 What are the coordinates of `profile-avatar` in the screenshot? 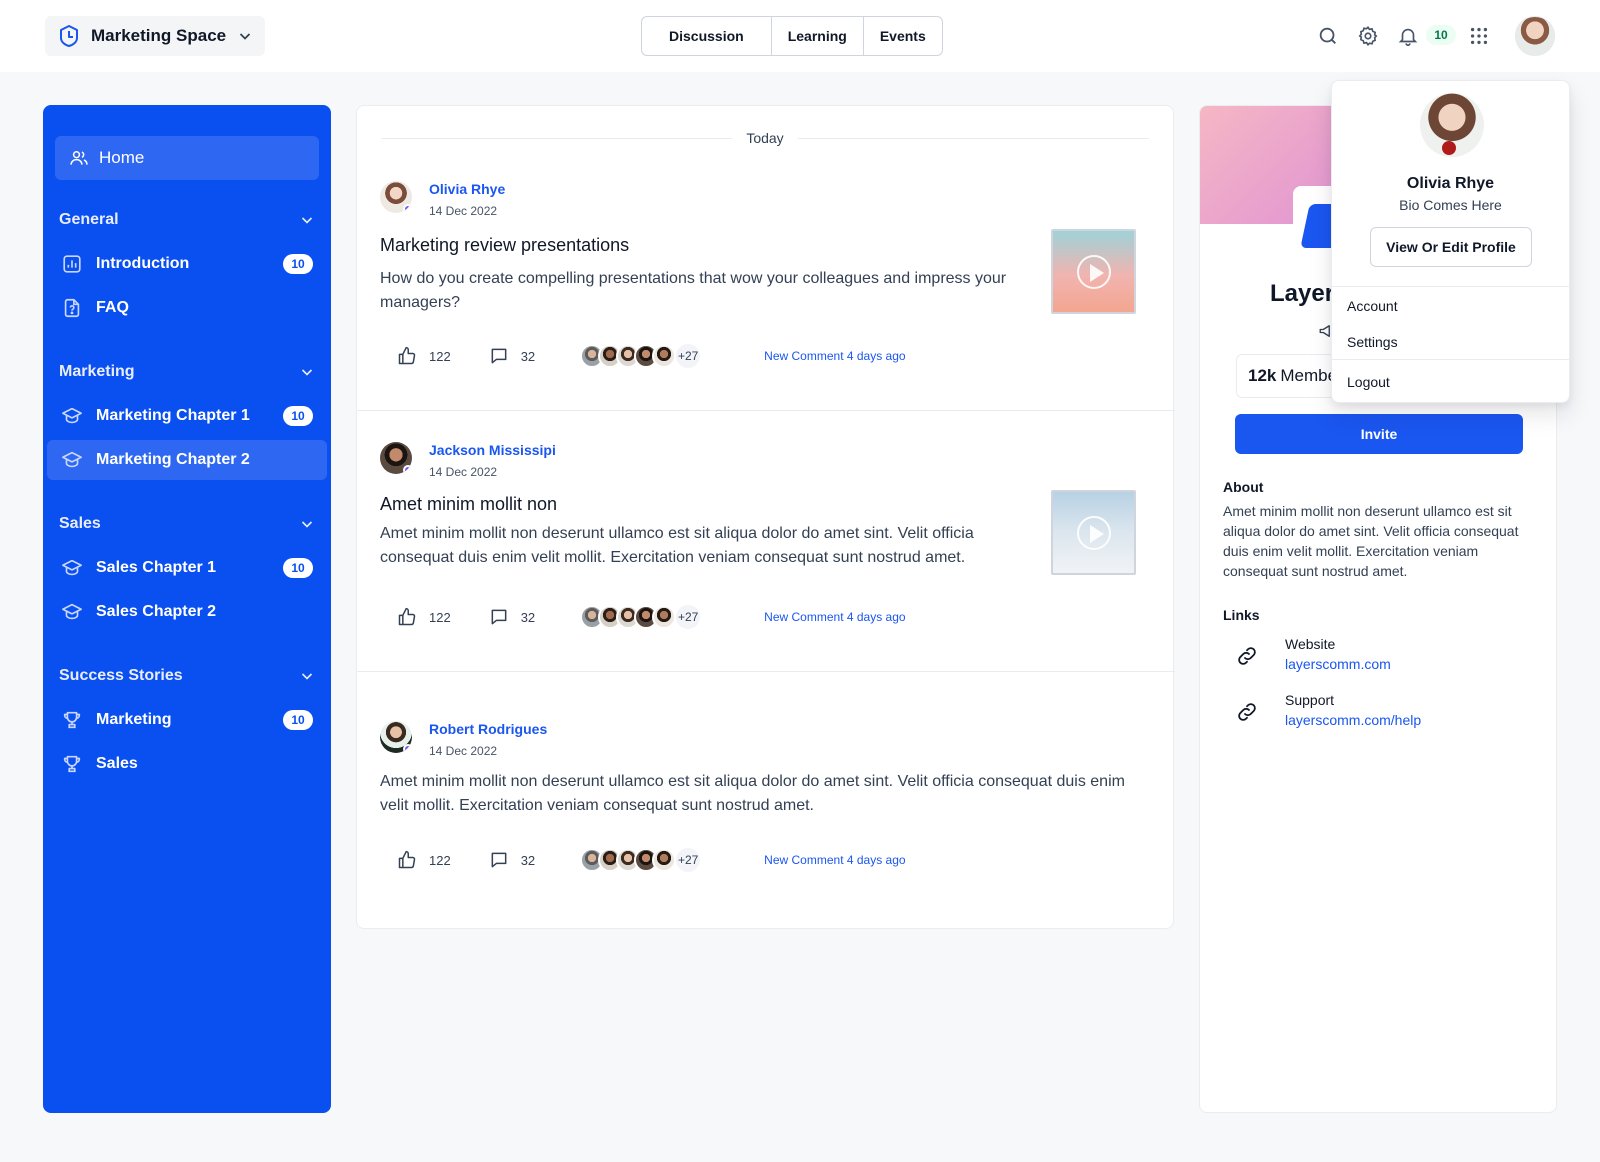 It's located at (1452, 125).